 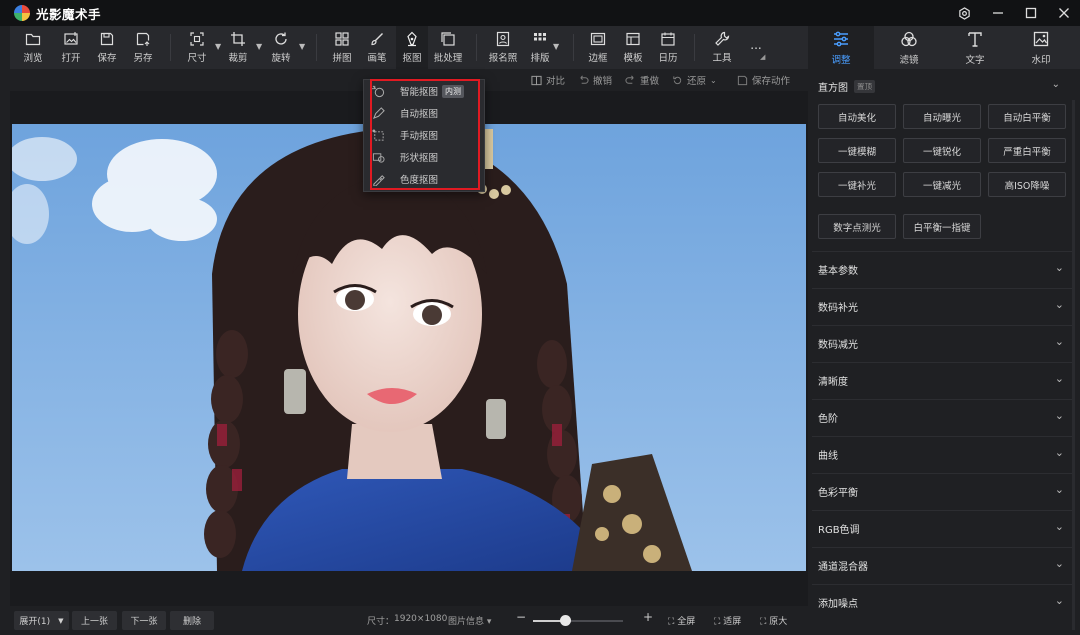 I want to click on expand-corner-icon: ◢, so click(x=762, y=57).